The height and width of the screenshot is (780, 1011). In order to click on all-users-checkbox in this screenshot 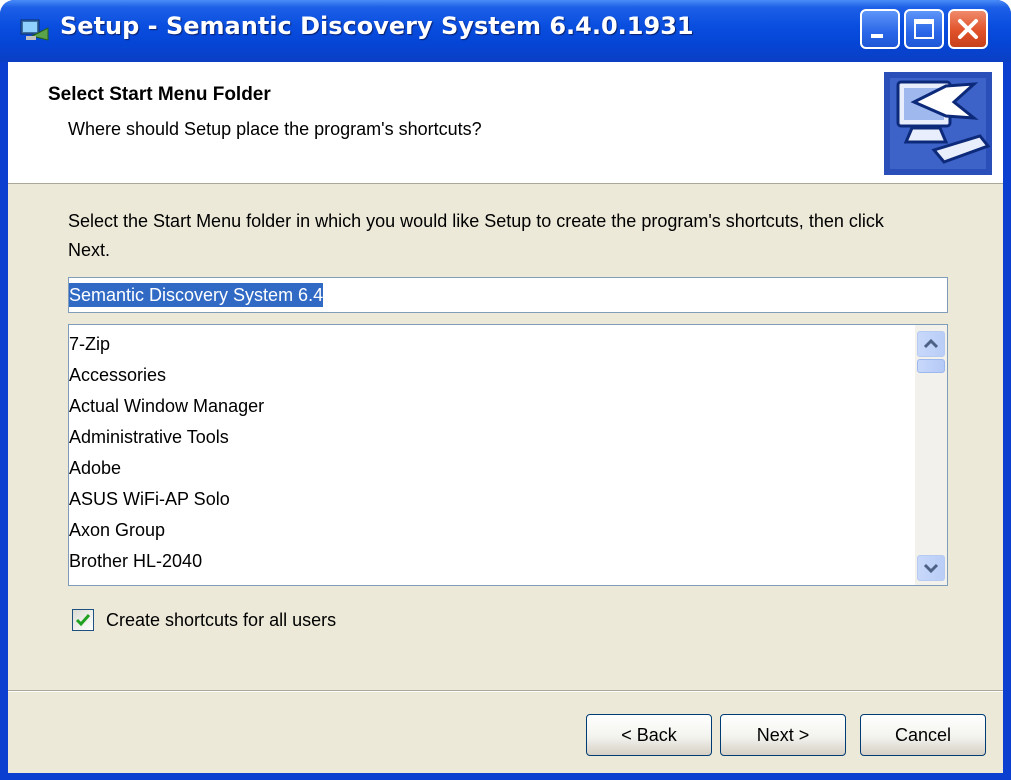, I will do `click(83, 620)`.